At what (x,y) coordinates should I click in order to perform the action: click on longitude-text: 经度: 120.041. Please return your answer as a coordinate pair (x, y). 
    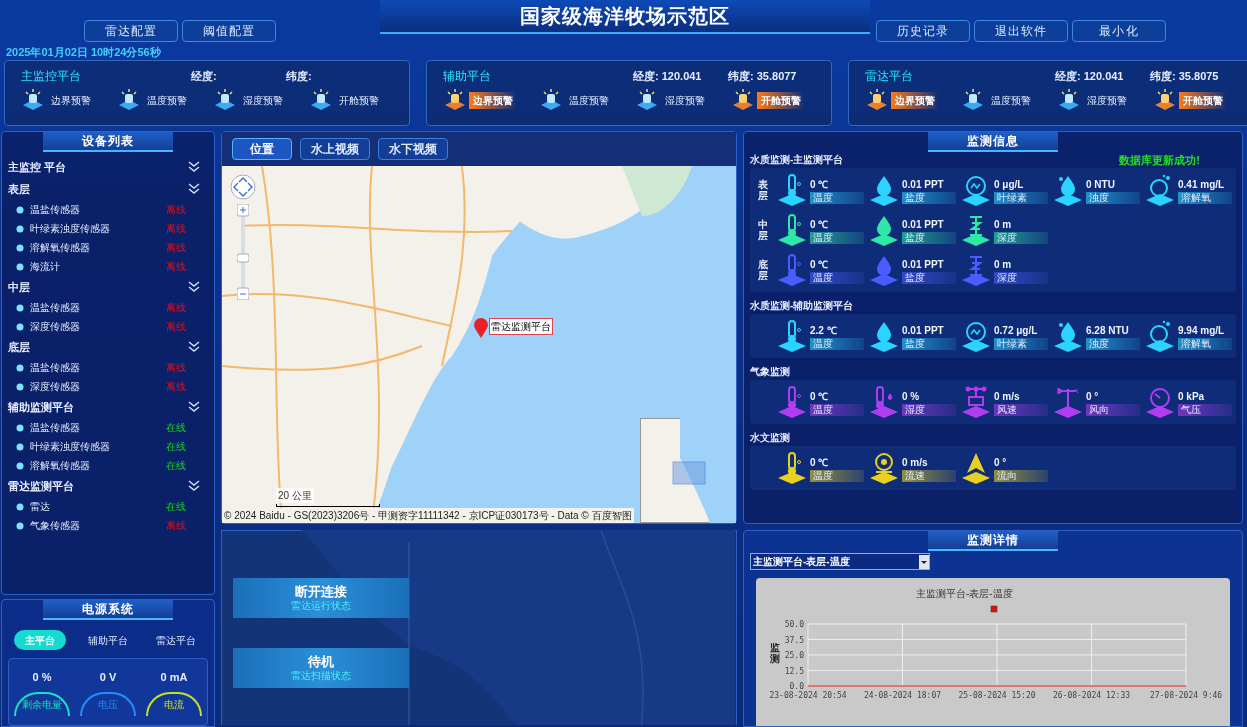
    Looking at the image, I should click on (1090, 76).